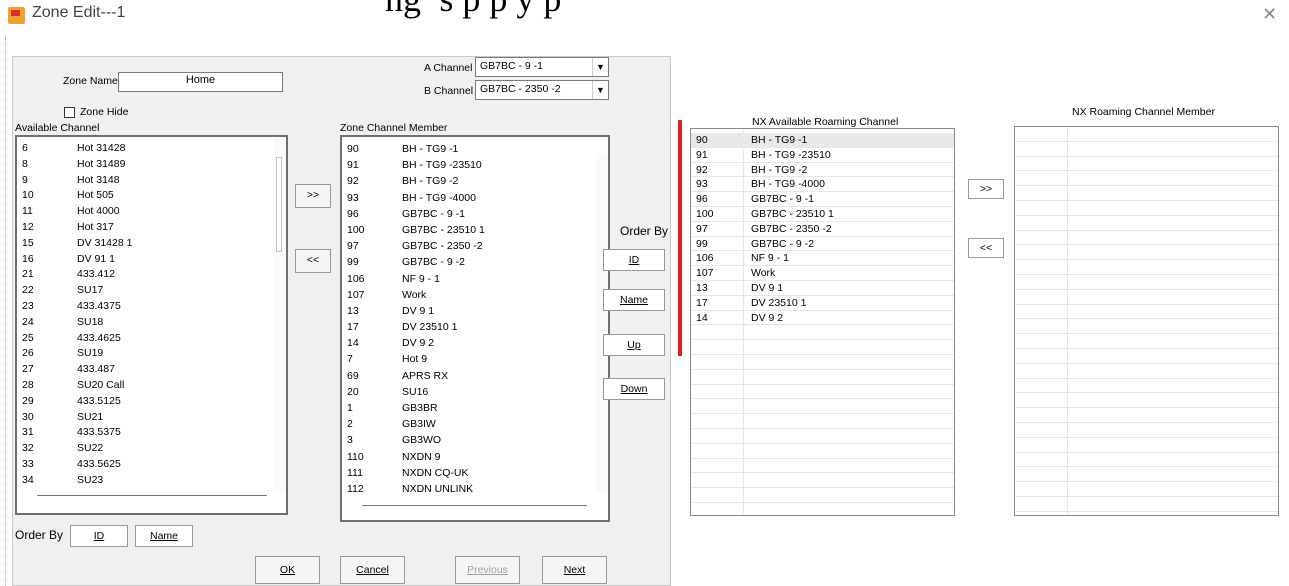  What do you see at coordinates (144, 386) in the screenshot?
I see `list-item: 28 SU20 Call` at bounding box center [144, 386].